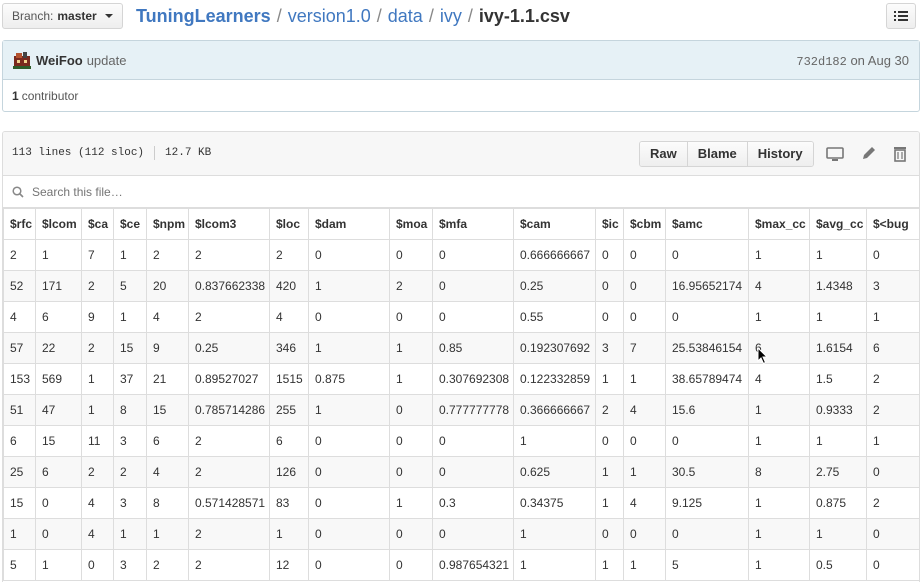 The image size is (920, 582). Describe the element at coordinates (203, 16) in the screenshot. I see `breadcrumb-link: TuningLearners` at that location.